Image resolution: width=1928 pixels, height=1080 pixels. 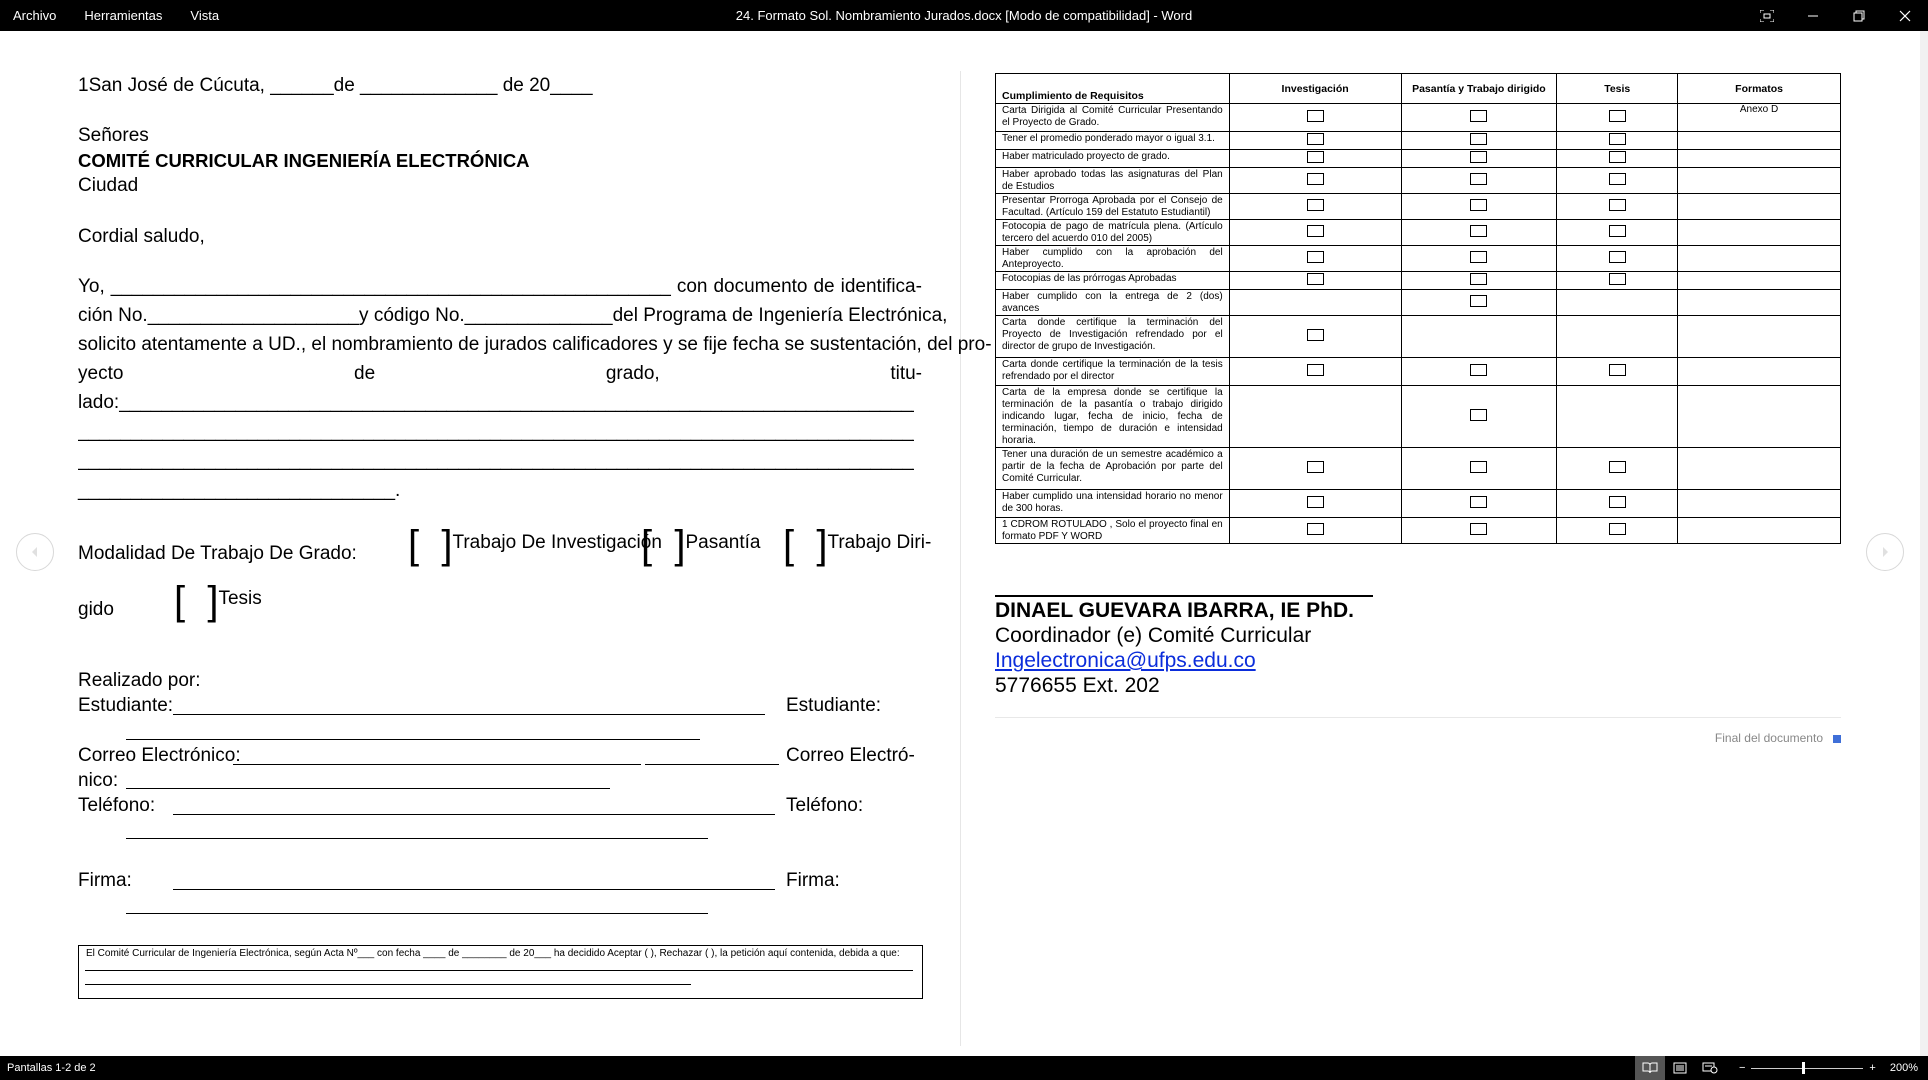 What do you see at coordinates (1649, 1068) in the screenshot?
I see `read-mode-button` at bounding box center [1649, 1068].